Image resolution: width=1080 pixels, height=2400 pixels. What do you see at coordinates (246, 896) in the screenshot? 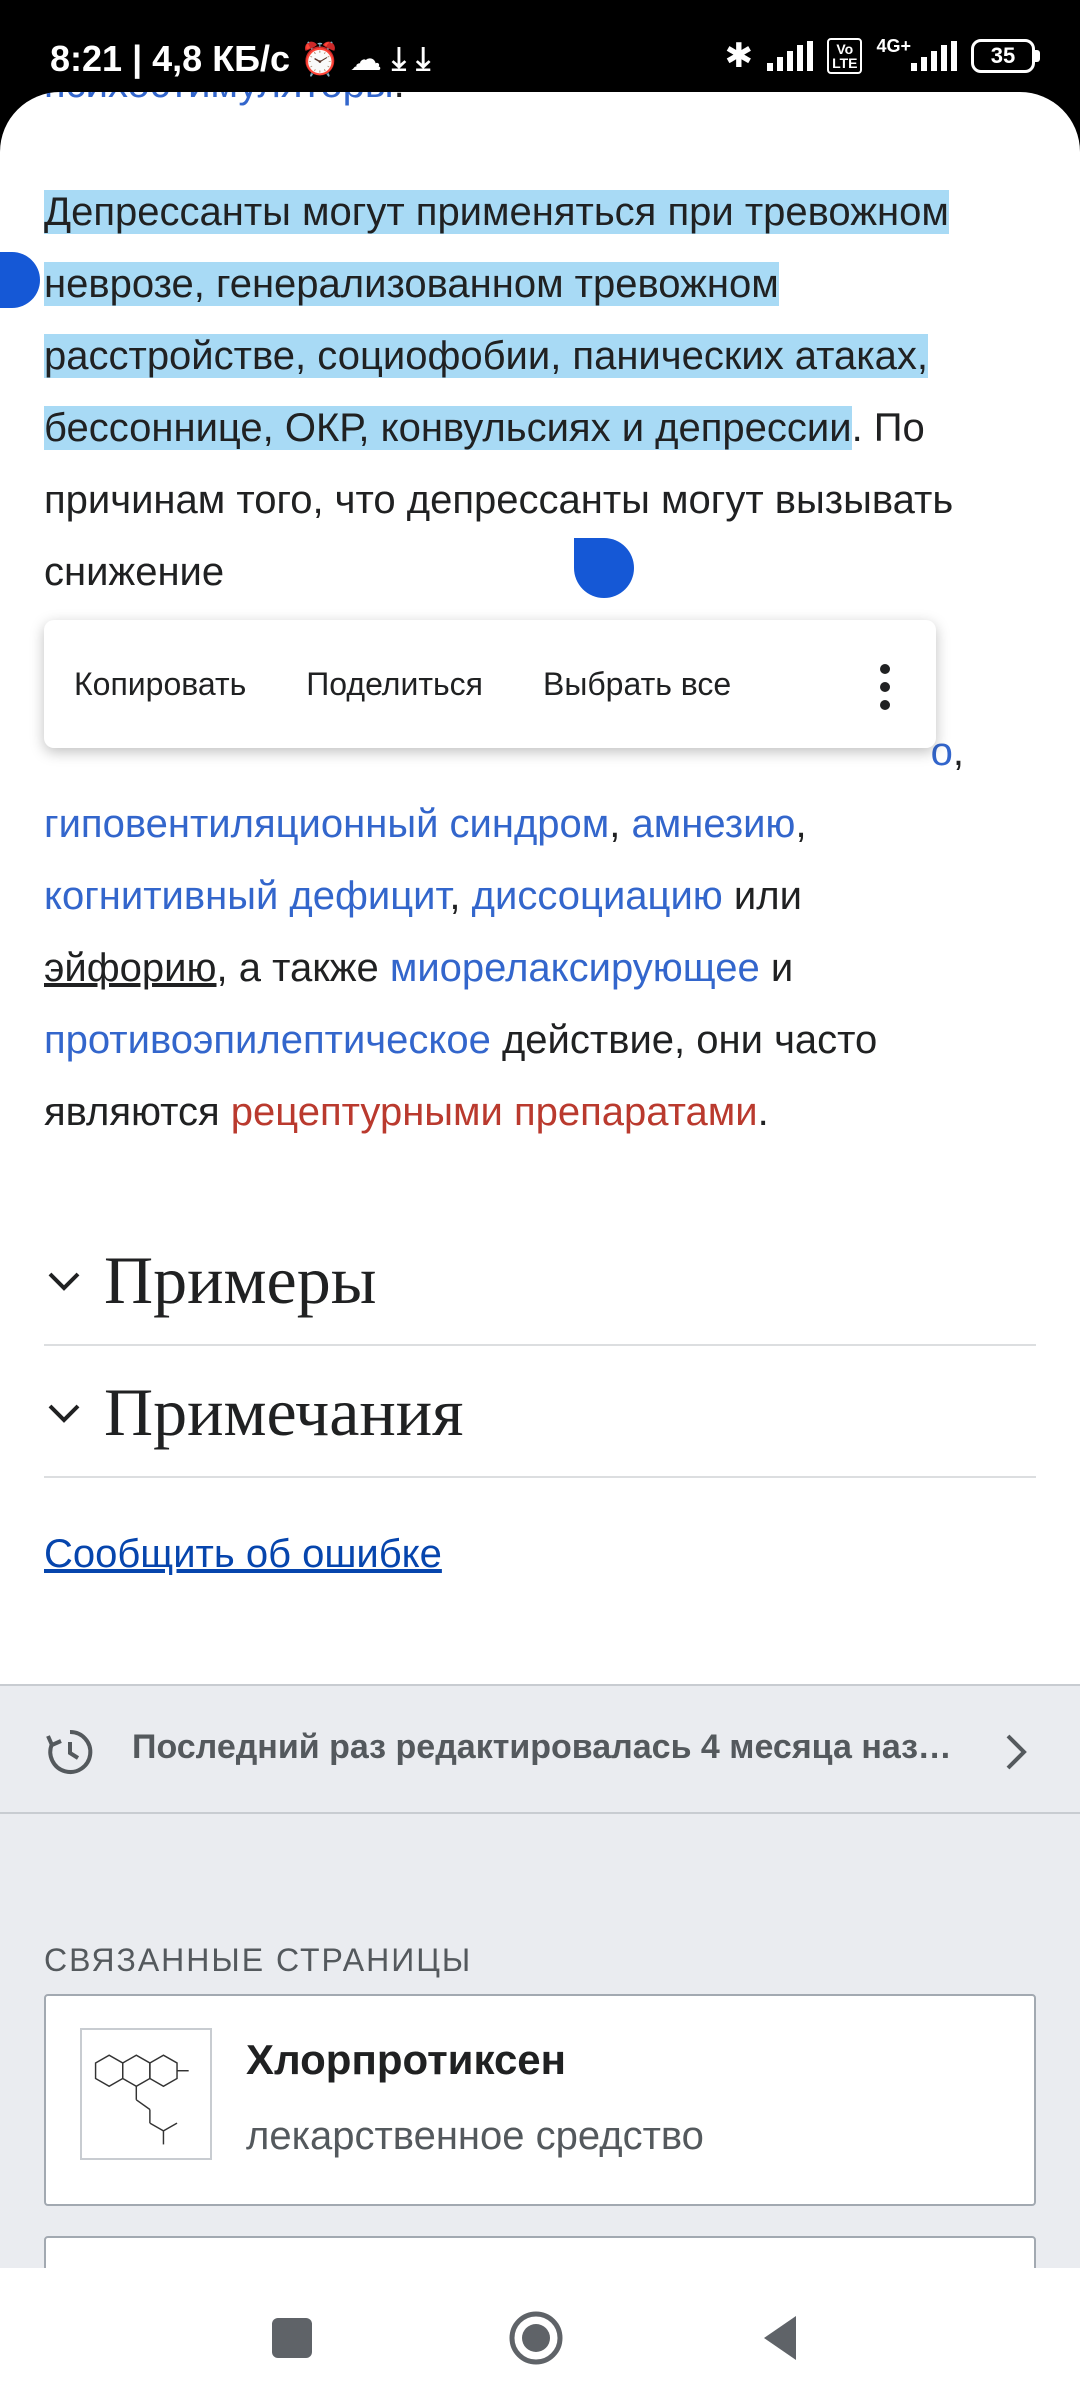
I see `link-cognitive-deficit: когнитивный дефицит` at bounding box center [246, 896].